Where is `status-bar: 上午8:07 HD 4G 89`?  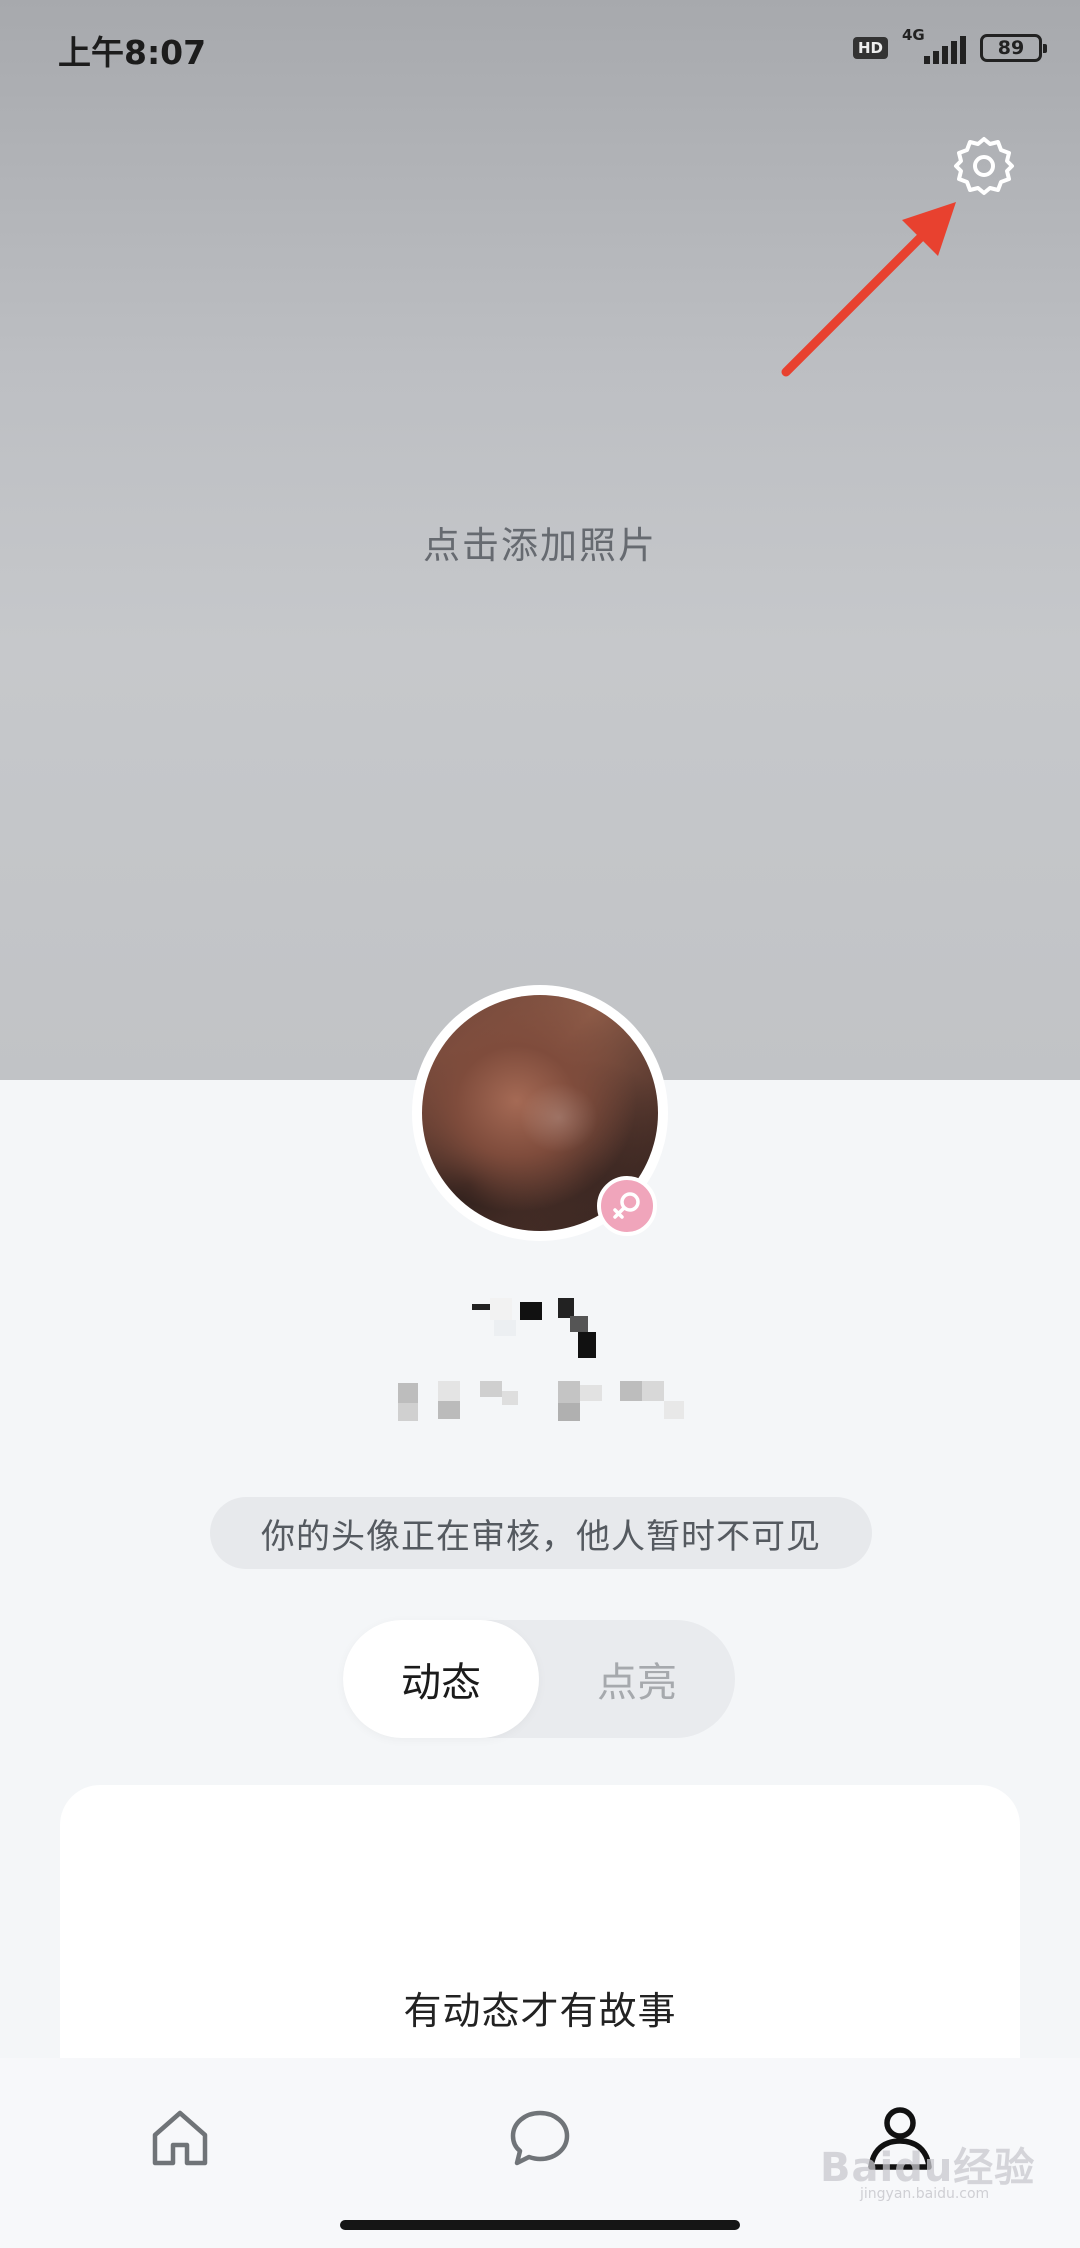 status-bar: 上午8:07 HD 4G 89 is located at coordinates (540, 48).